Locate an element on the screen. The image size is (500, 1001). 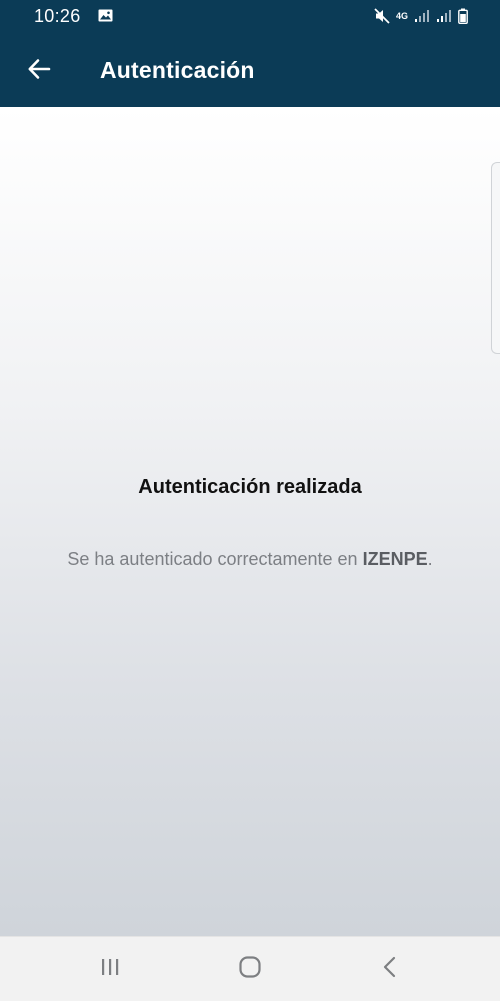
recents-button is located at coordinates (110, 969).